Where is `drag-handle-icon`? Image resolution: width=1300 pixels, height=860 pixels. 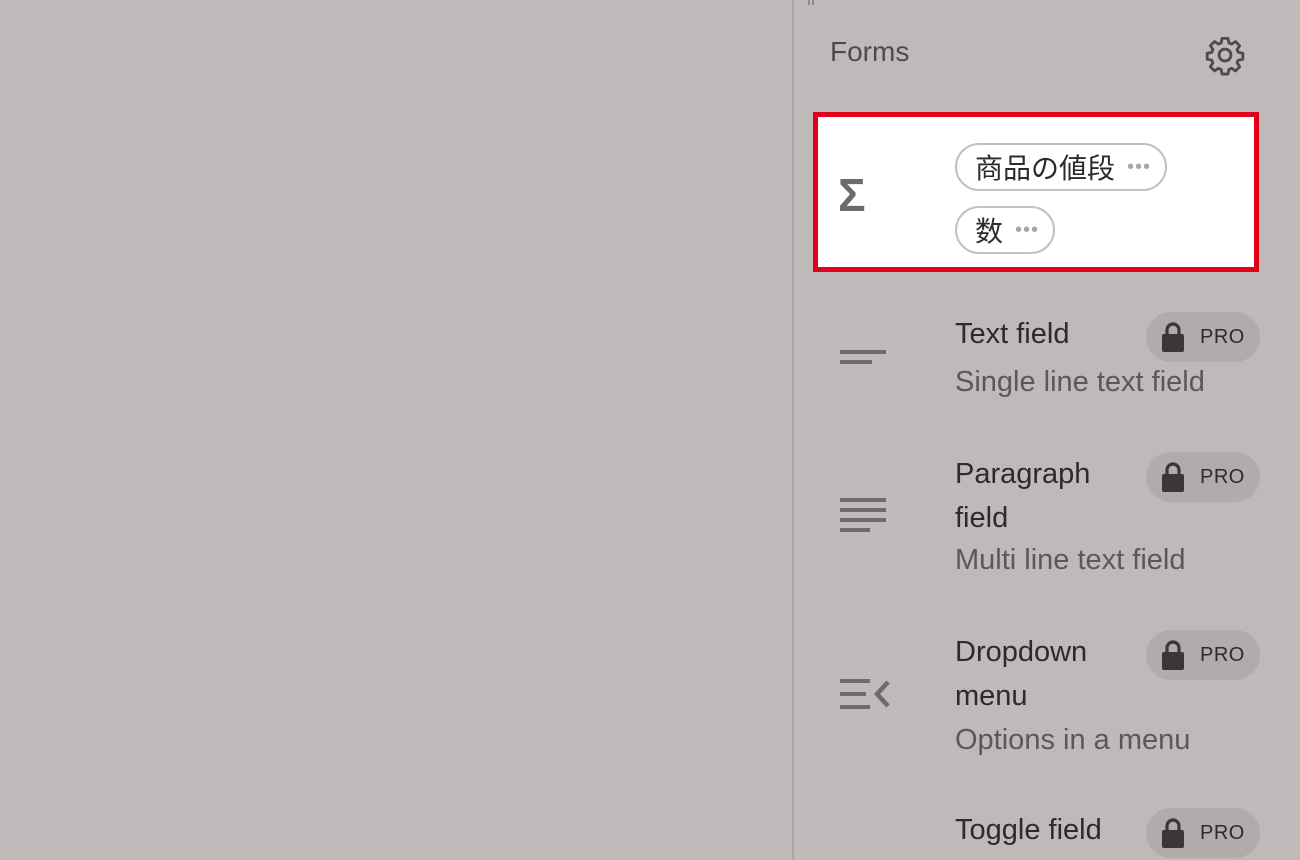 drag-handle-icon is located at coordinates (811, 3).